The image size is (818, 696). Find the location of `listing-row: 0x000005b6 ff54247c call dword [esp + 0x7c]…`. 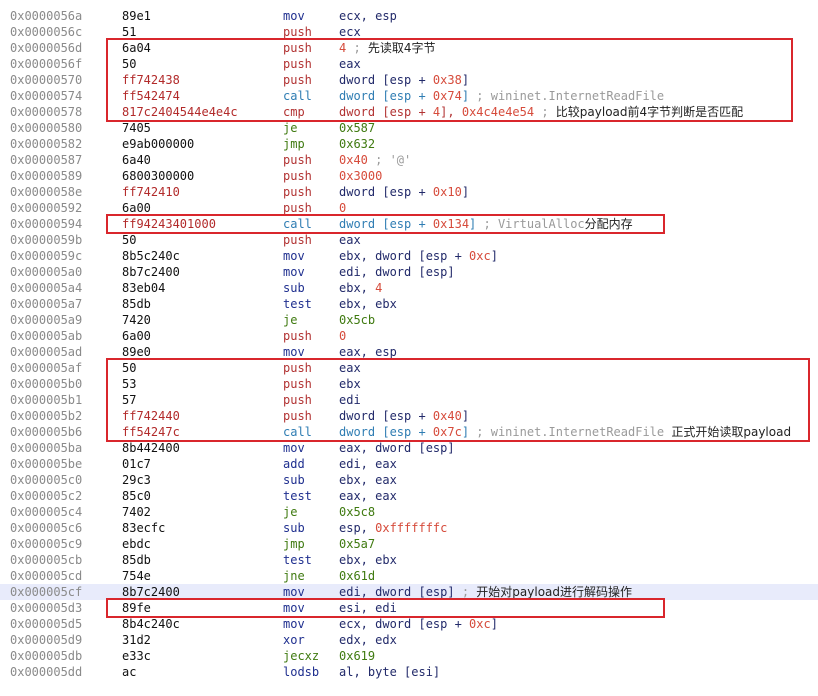

listing-row: 0x000005b6 ff54247c call dword [esp + 0x7c]… is located at coordinates (409, 432).